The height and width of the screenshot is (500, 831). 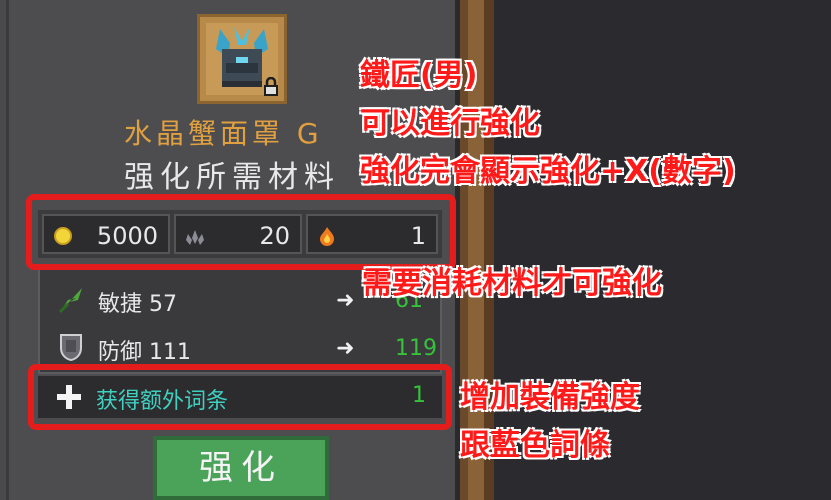 I want to click on flame-cost-value: 1, so click(x=418, y=236).